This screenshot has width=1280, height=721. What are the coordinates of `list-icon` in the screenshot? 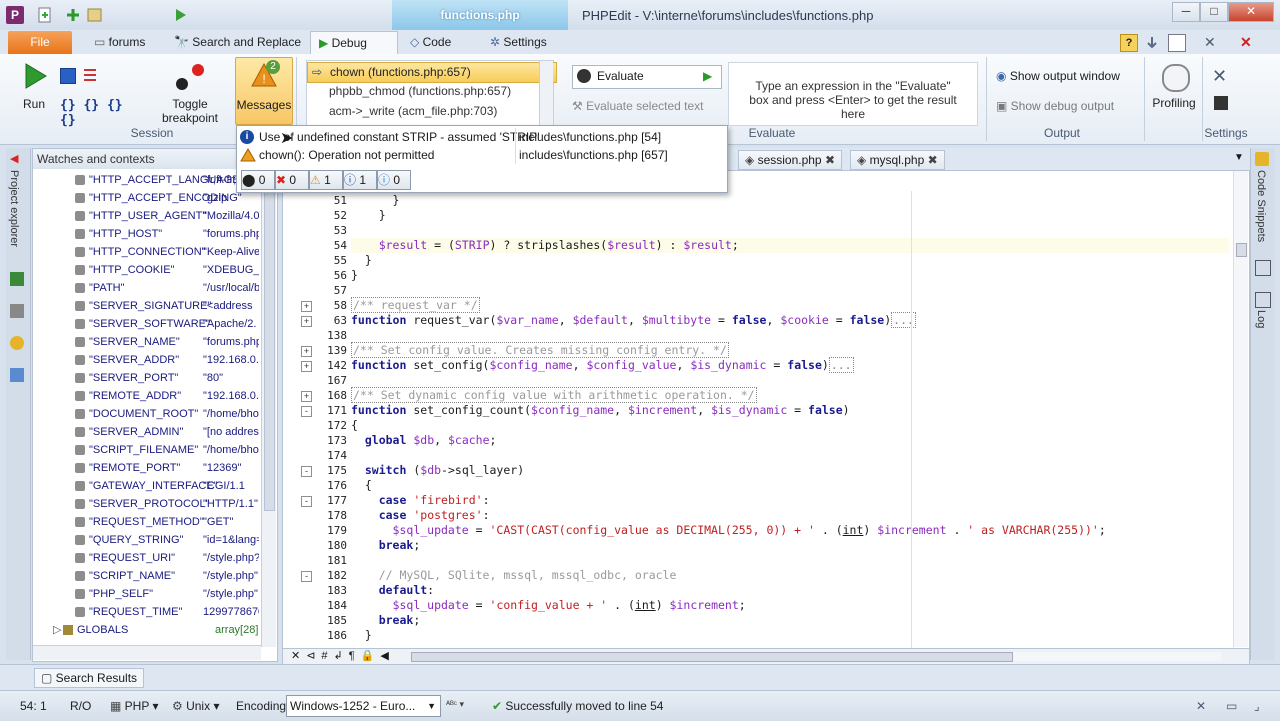 It's located at (93, 75).